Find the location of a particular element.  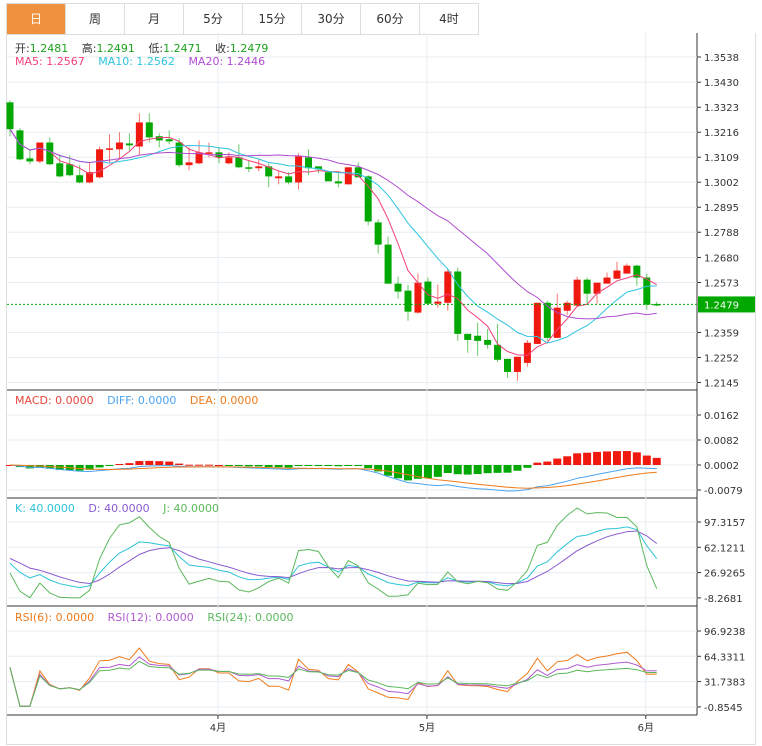

low-label: 低: is located at coordinates (156, 48).